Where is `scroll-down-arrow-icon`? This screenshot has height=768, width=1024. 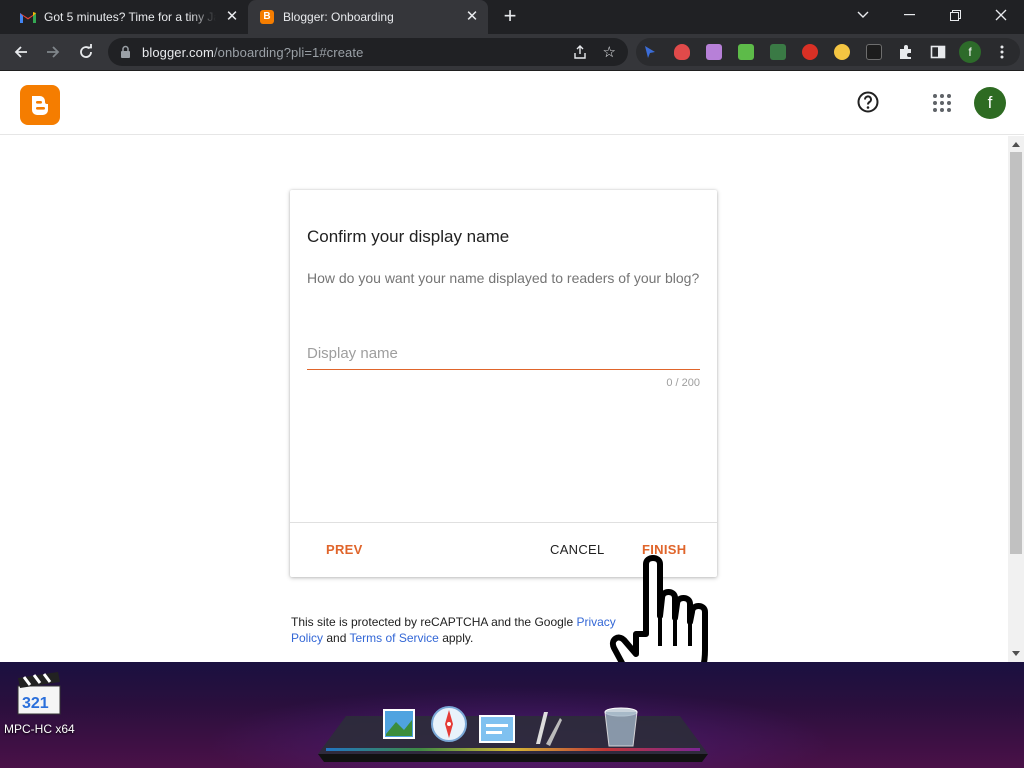 scroll-down-arrow-icon is located at coordinates (1016, 653).